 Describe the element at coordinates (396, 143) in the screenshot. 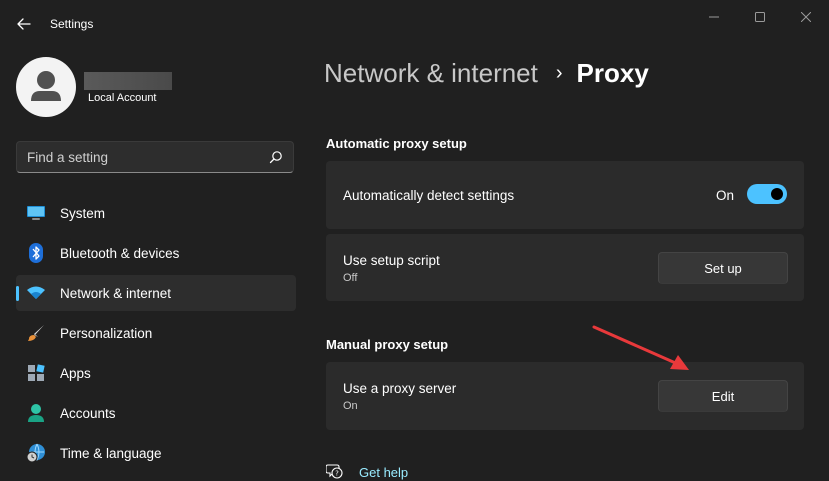

I see `section-title-automatic: Automatic proxy setup` at that location.